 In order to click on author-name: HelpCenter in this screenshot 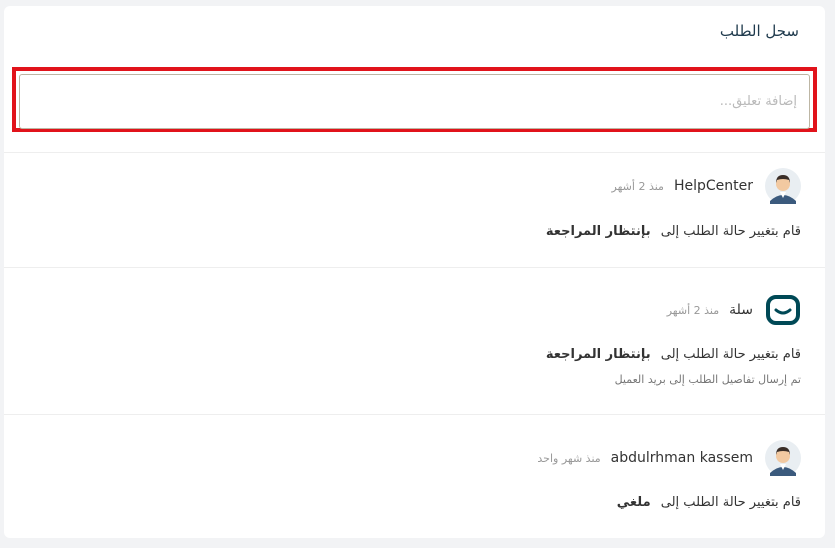, I will do `click(713, 186)`.